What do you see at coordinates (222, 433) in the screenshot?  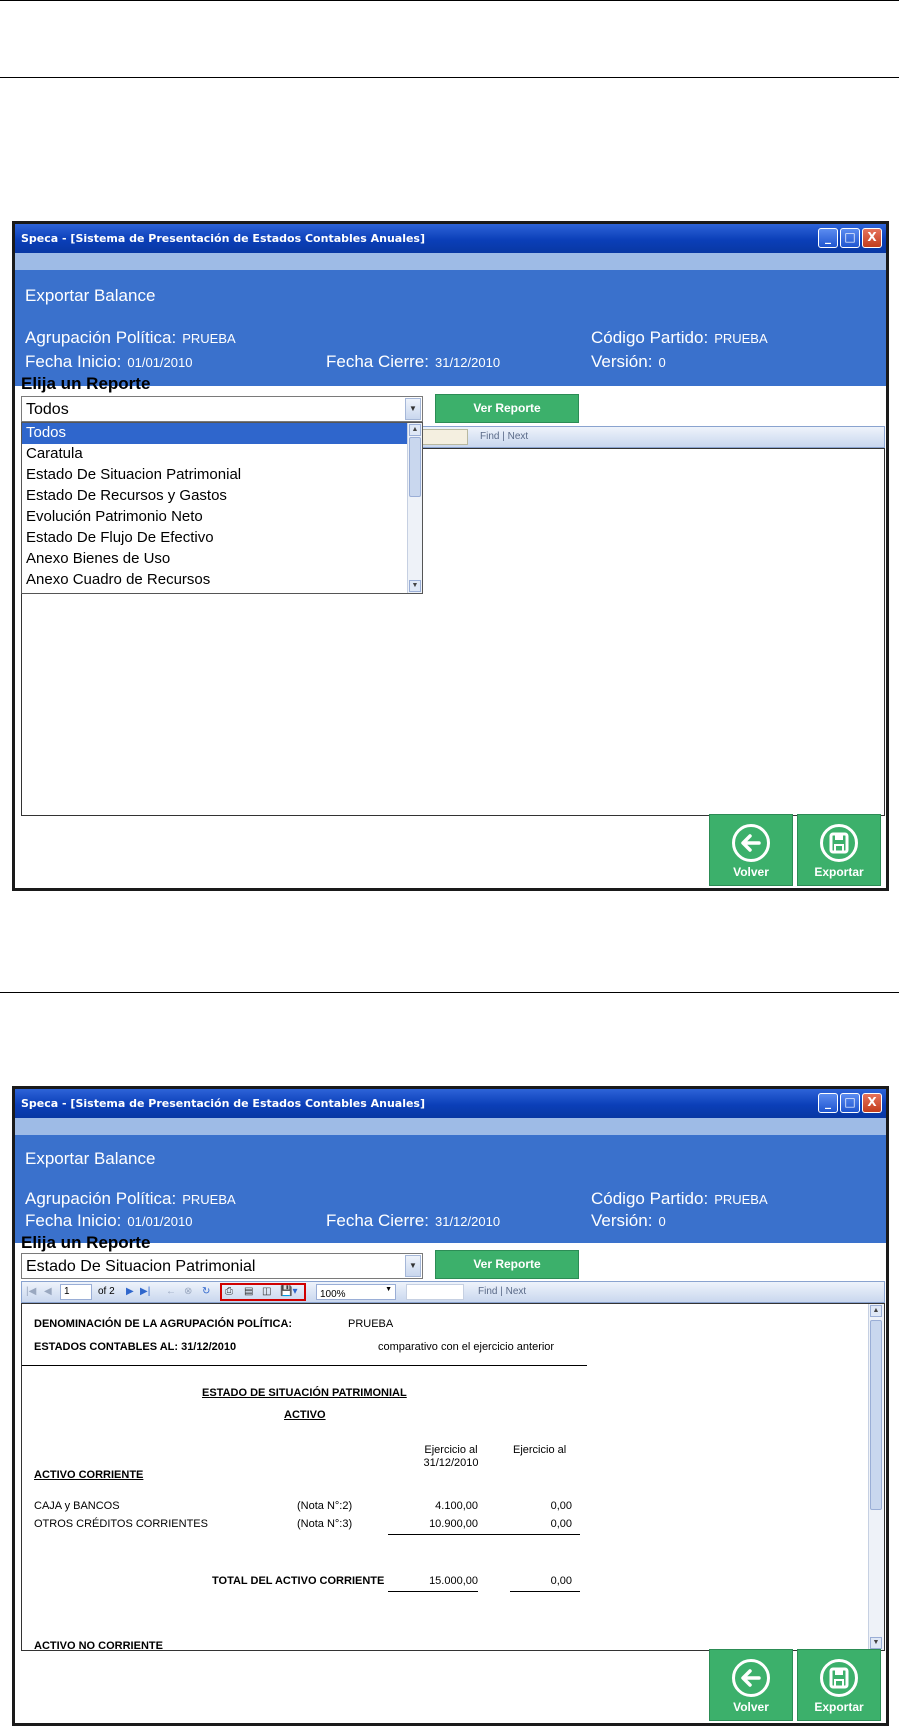 I see `dropdown-item: Todos` at bounding box center [222, 433].